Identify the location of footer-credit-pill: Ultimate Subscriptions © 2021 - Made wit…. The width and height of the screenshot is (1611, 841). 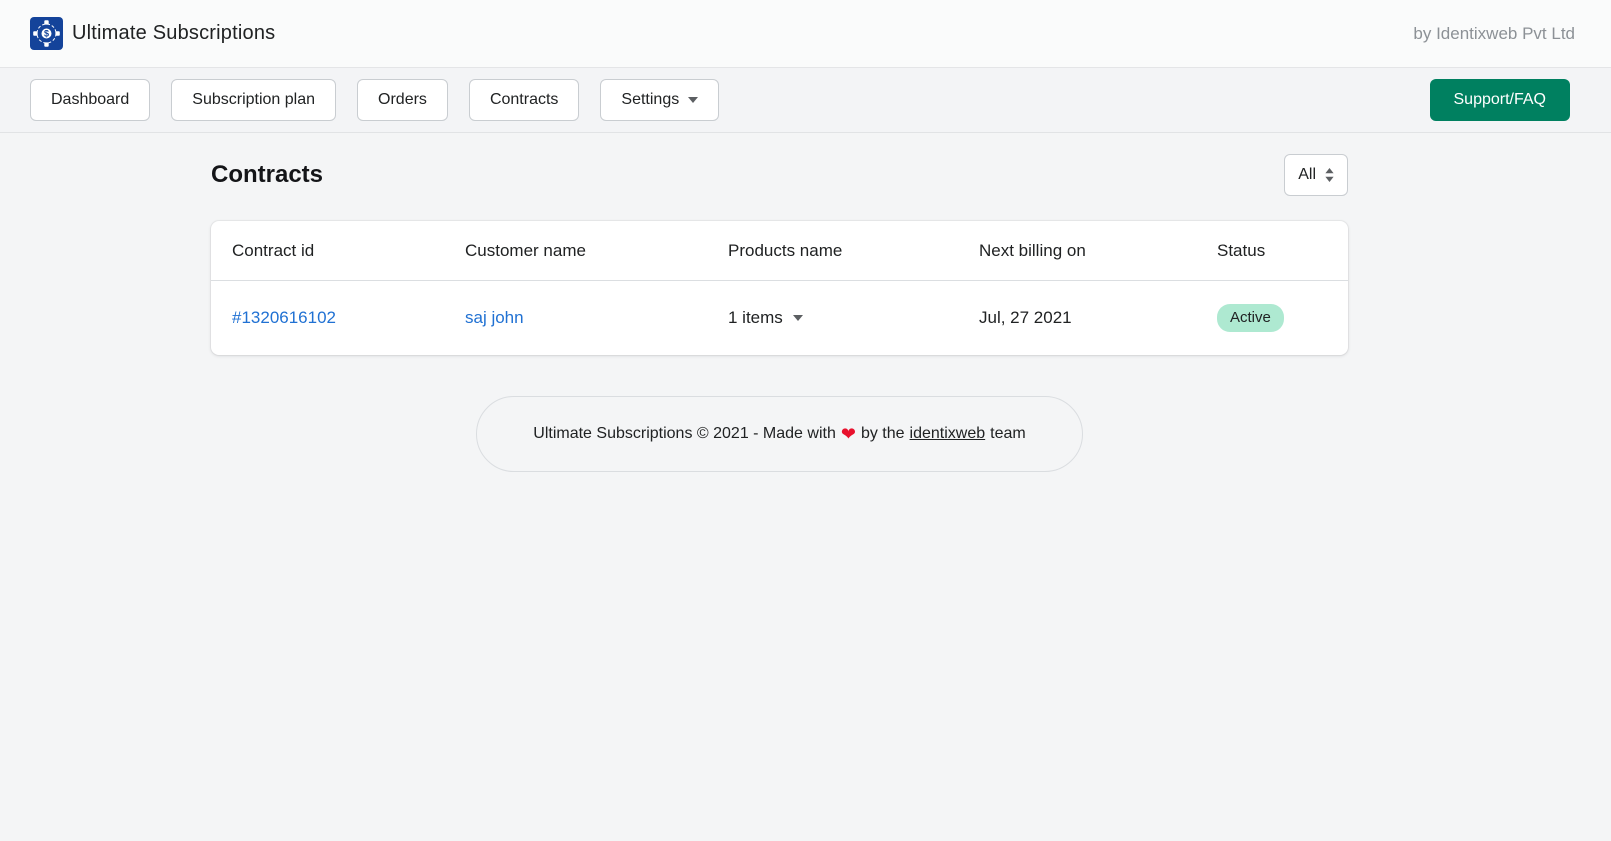
(779, 434).